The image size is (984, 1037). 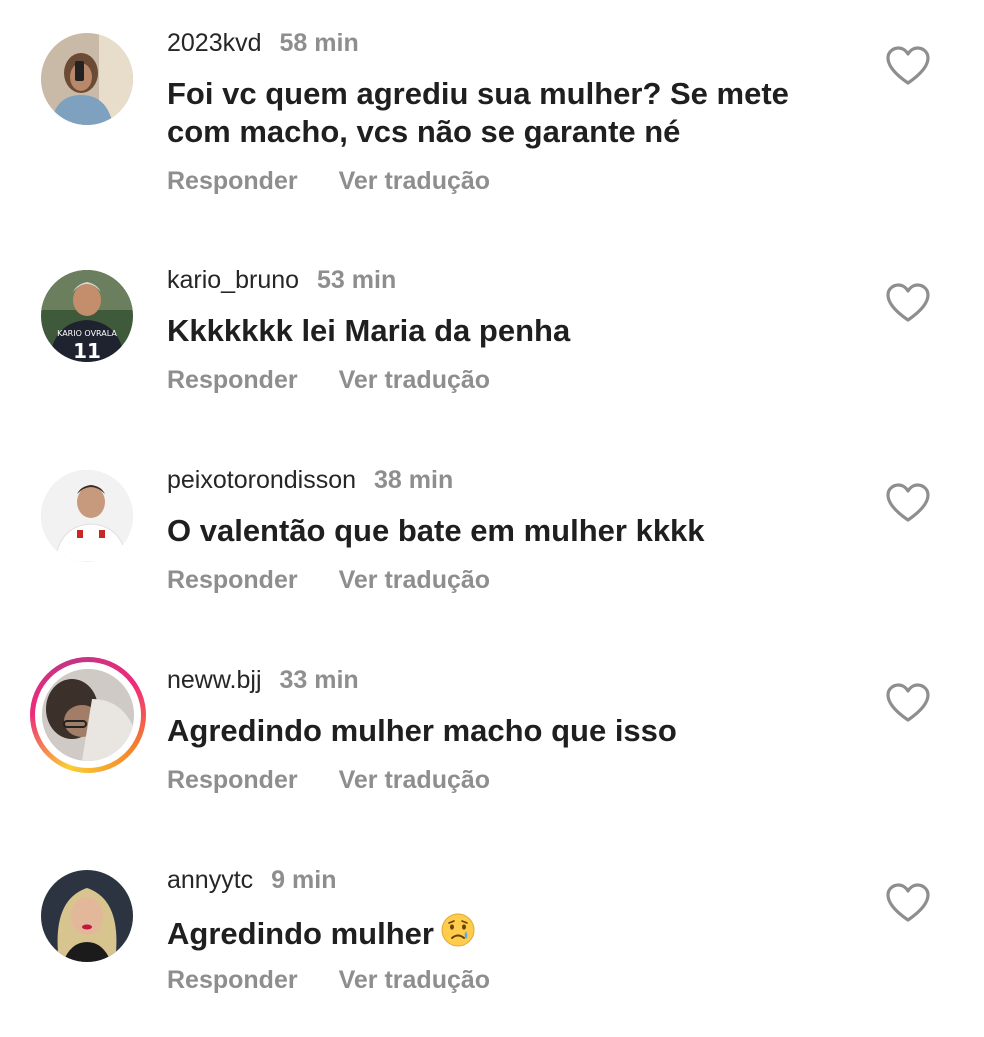 What do you see at coordinates (210, 880) in the screenshot?
I see `username: annyytc` at bounding box center [210, 880].